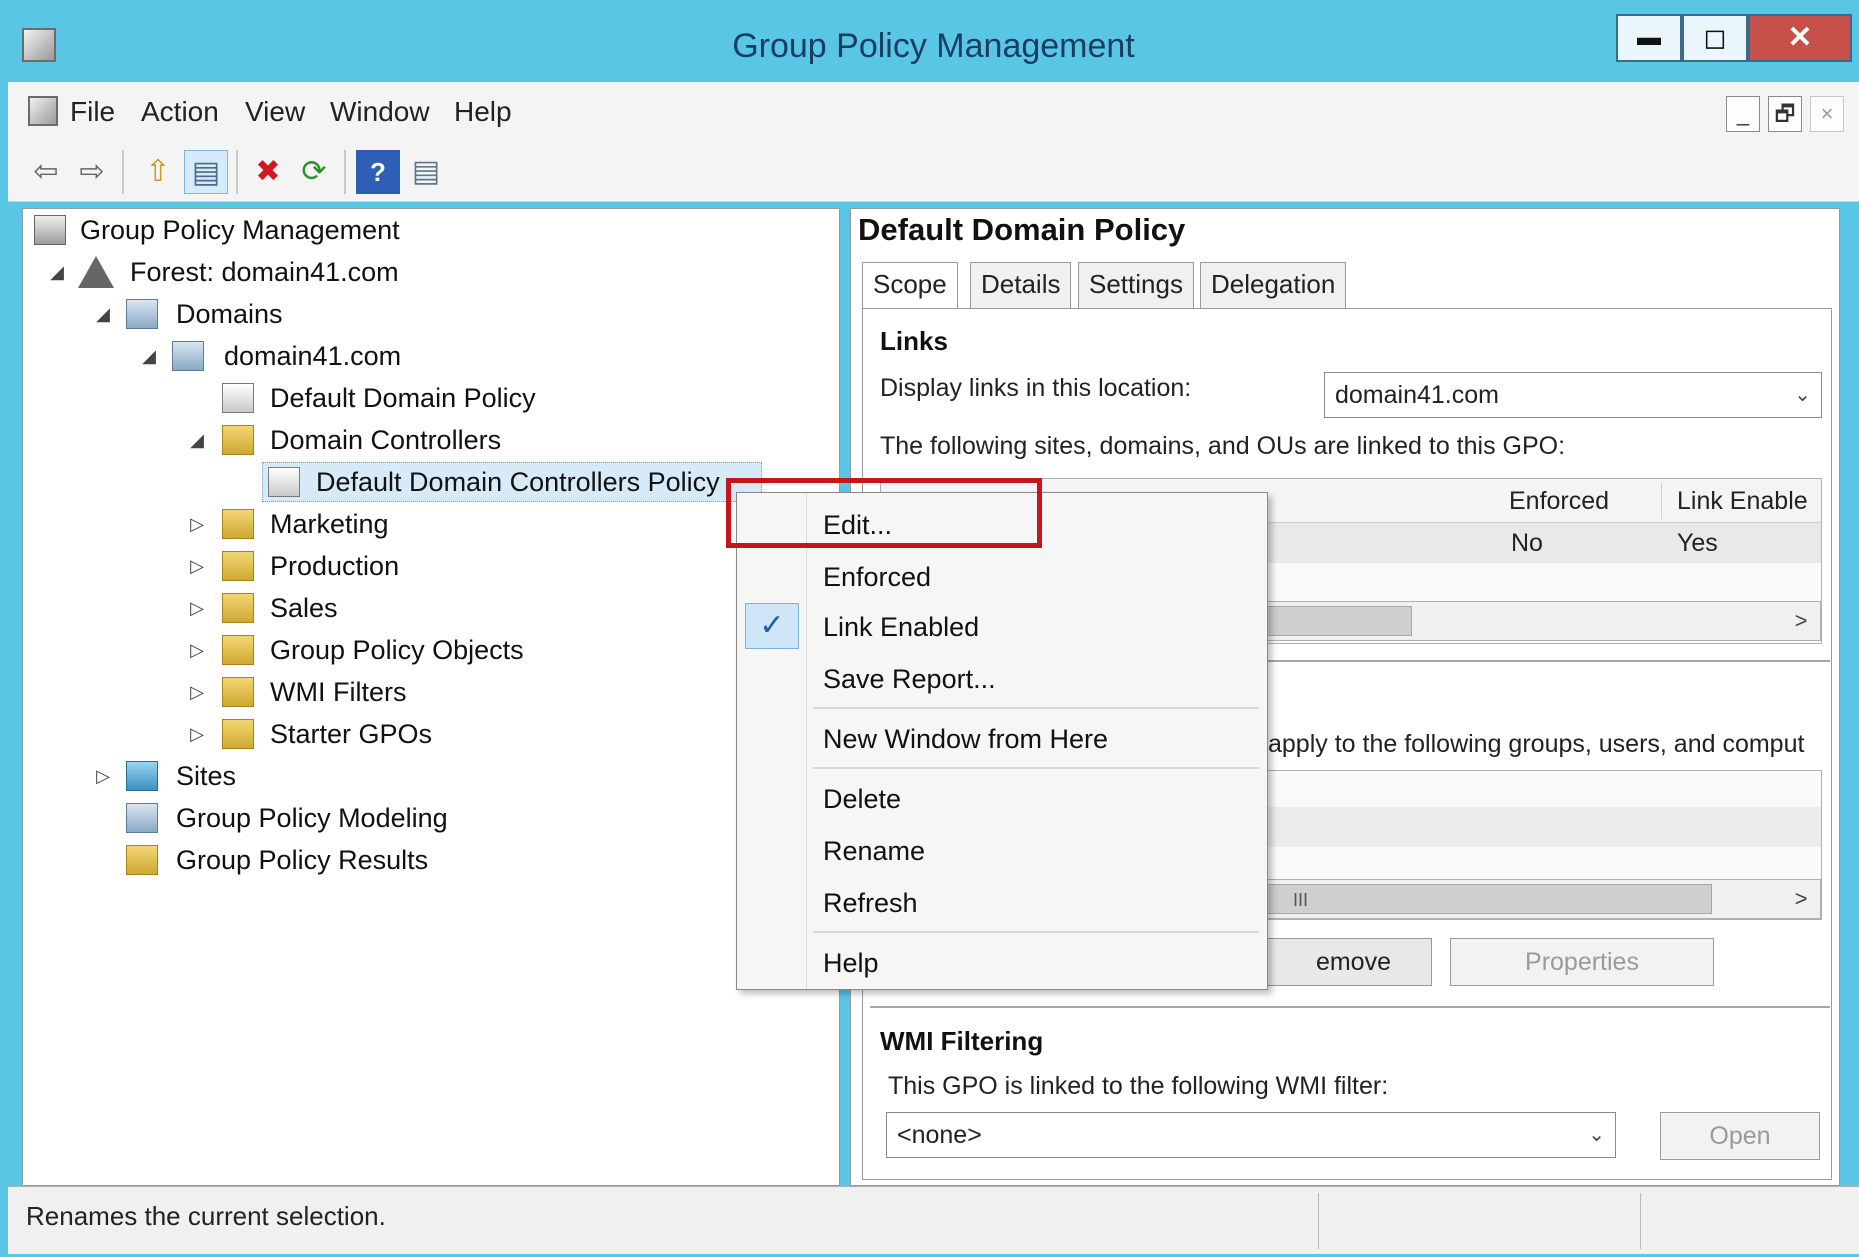 The width and height of the screenshot is (1859, 1257). Describe the element at coordinates (1743, 114) in the screenshot. I see `mdi-minimize-button: _` at that location.